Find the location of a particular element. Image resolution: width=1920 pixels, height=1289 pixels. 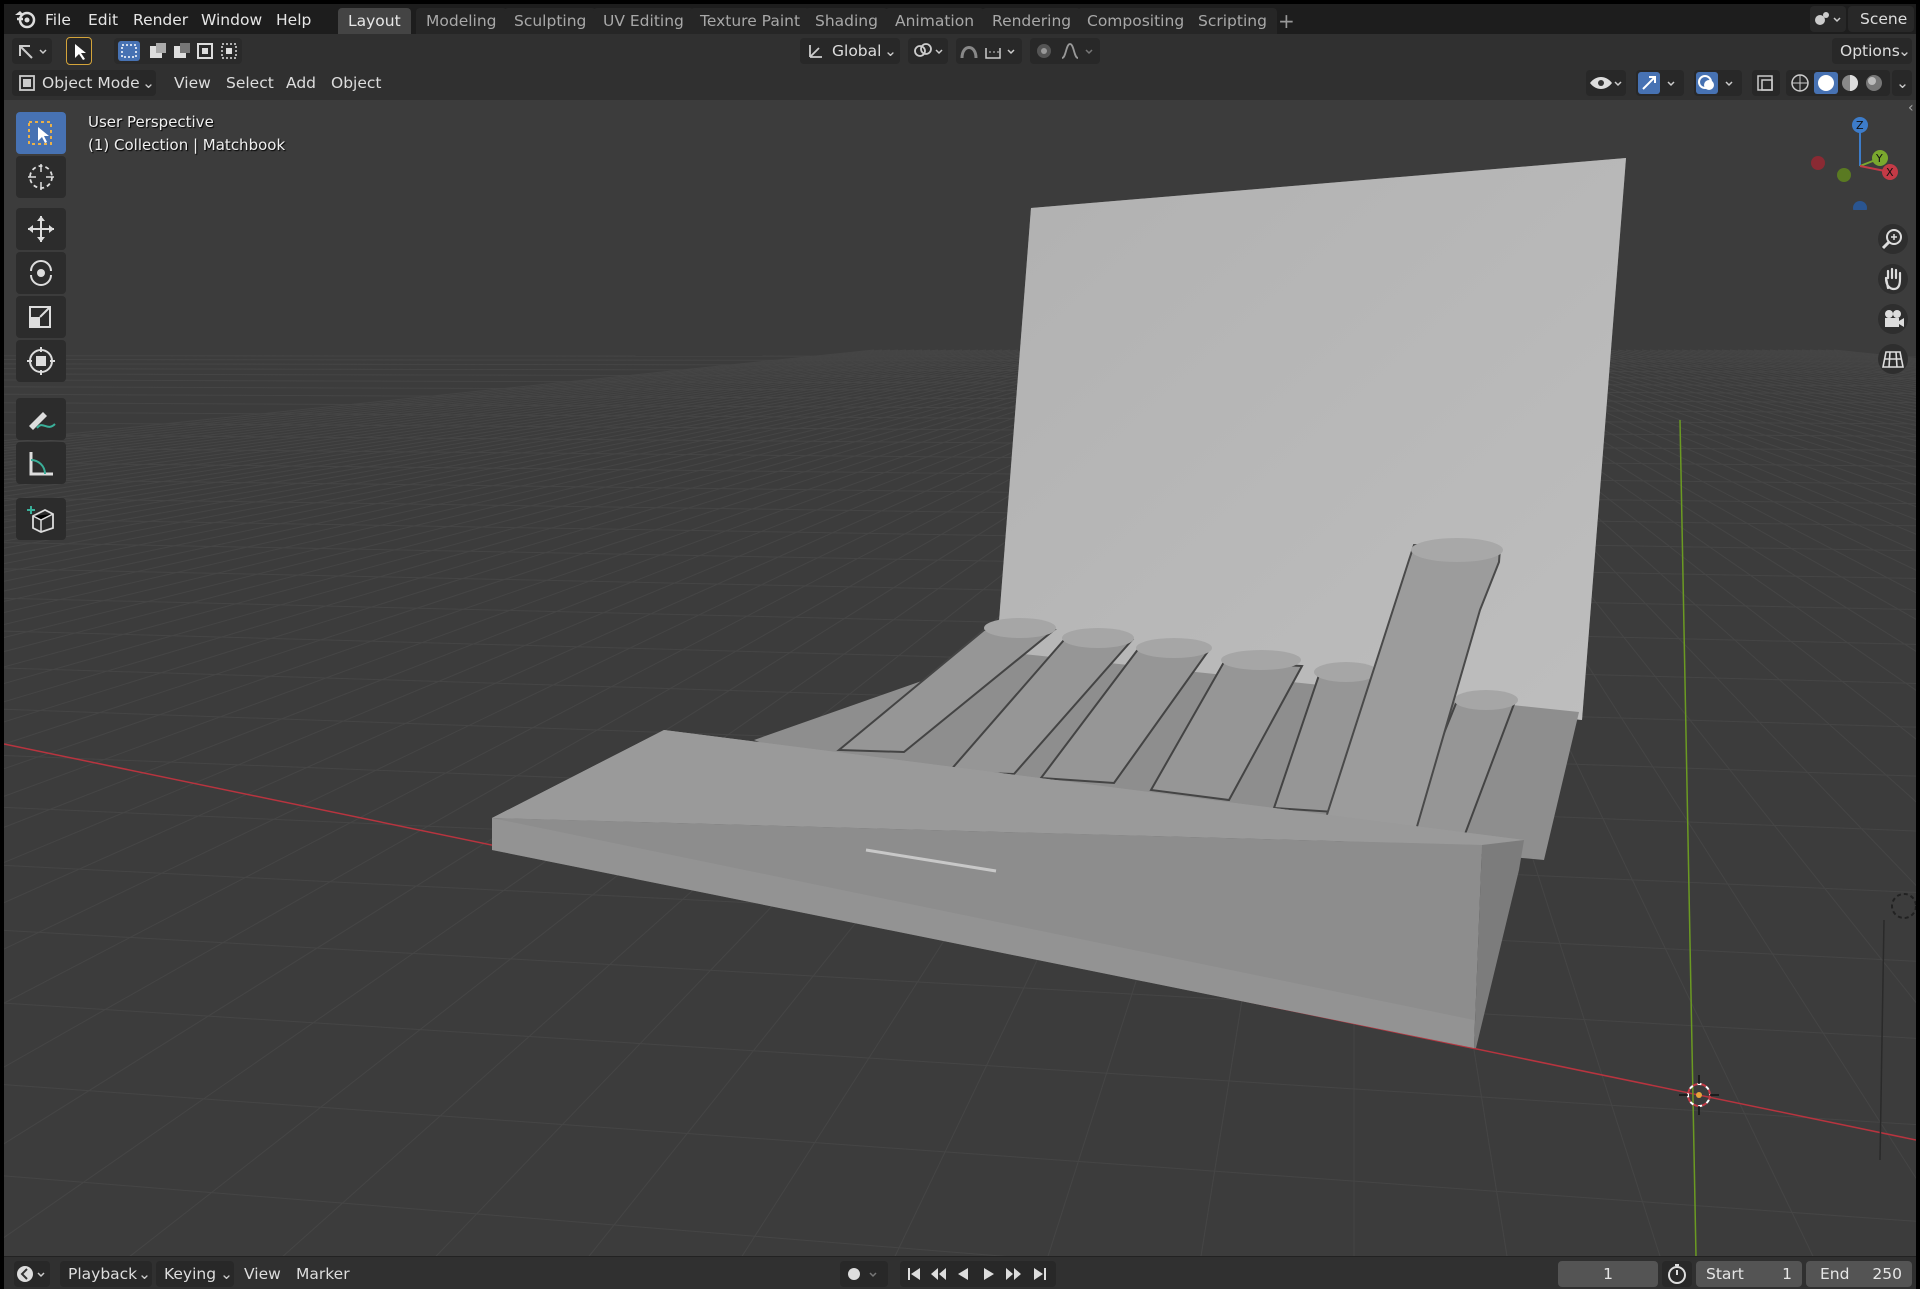

pan-button is located at coordinates (1893, 279).